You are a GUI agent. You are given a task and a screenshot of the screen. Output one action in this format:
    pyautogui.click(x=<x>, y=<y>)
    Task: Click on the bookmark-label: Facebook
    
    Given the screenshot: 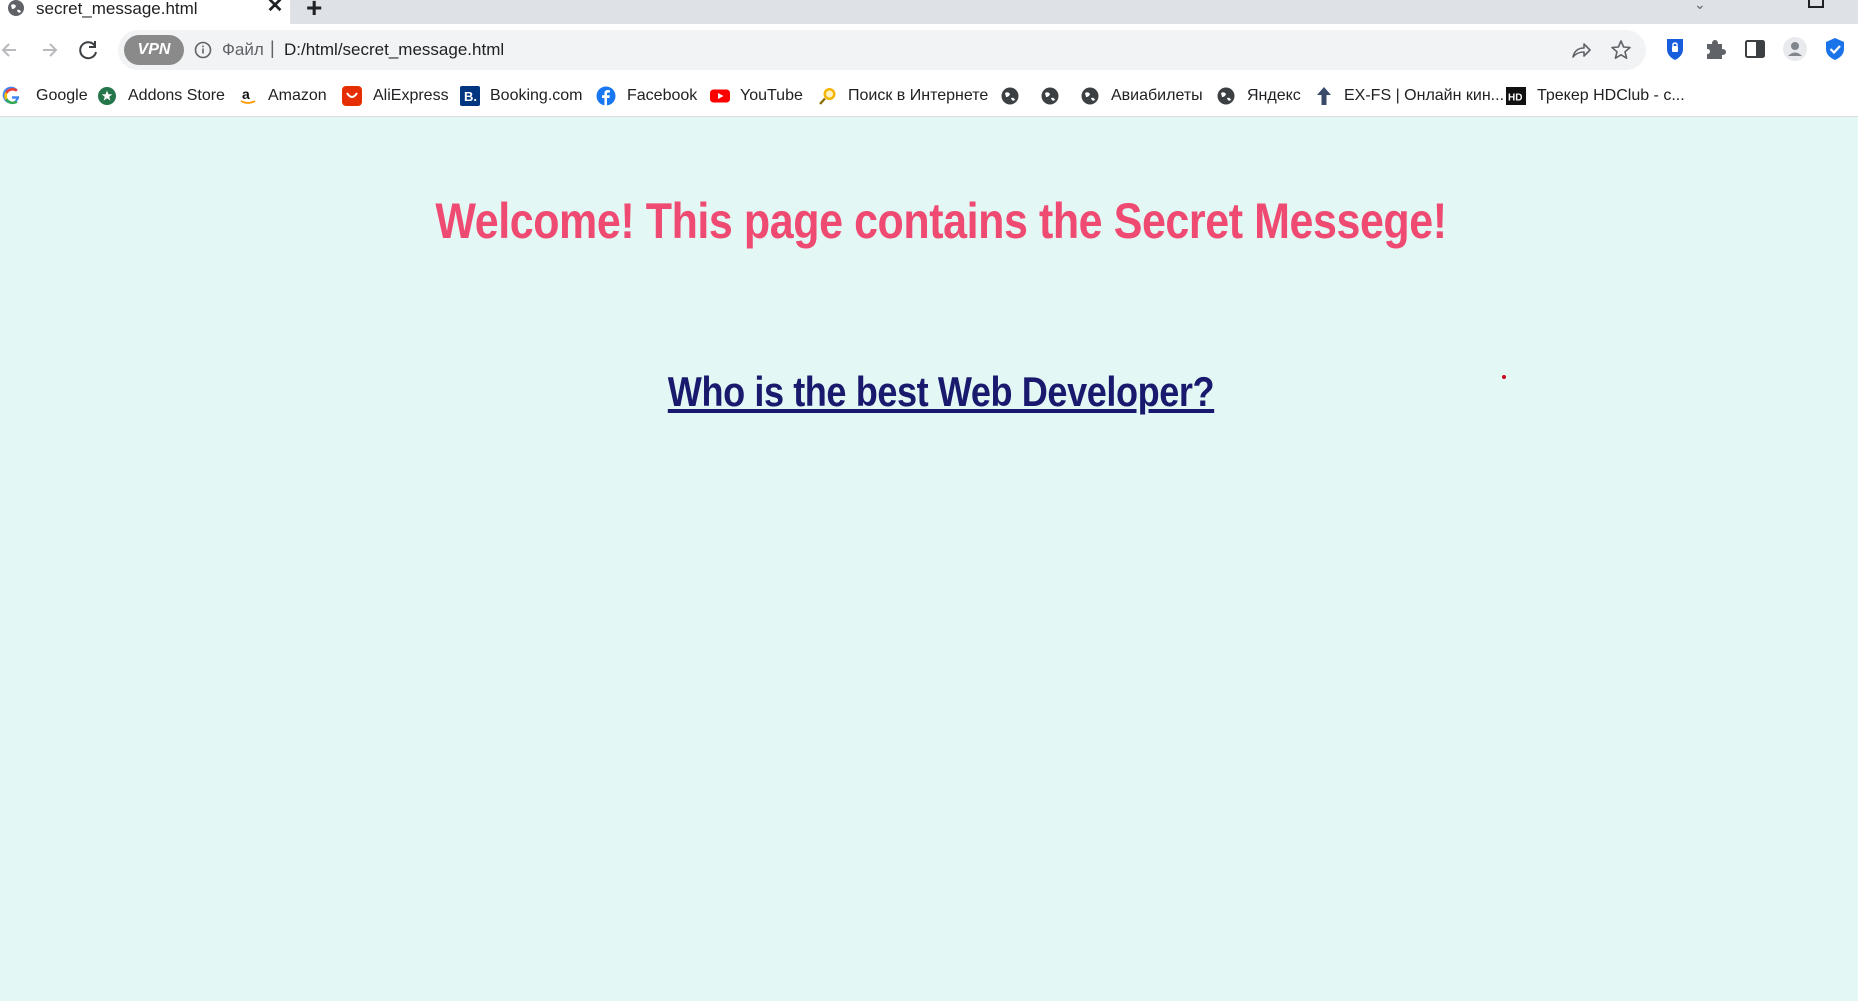 What is the action you would take?
    pyautogui.click(x=662, y=95)
    